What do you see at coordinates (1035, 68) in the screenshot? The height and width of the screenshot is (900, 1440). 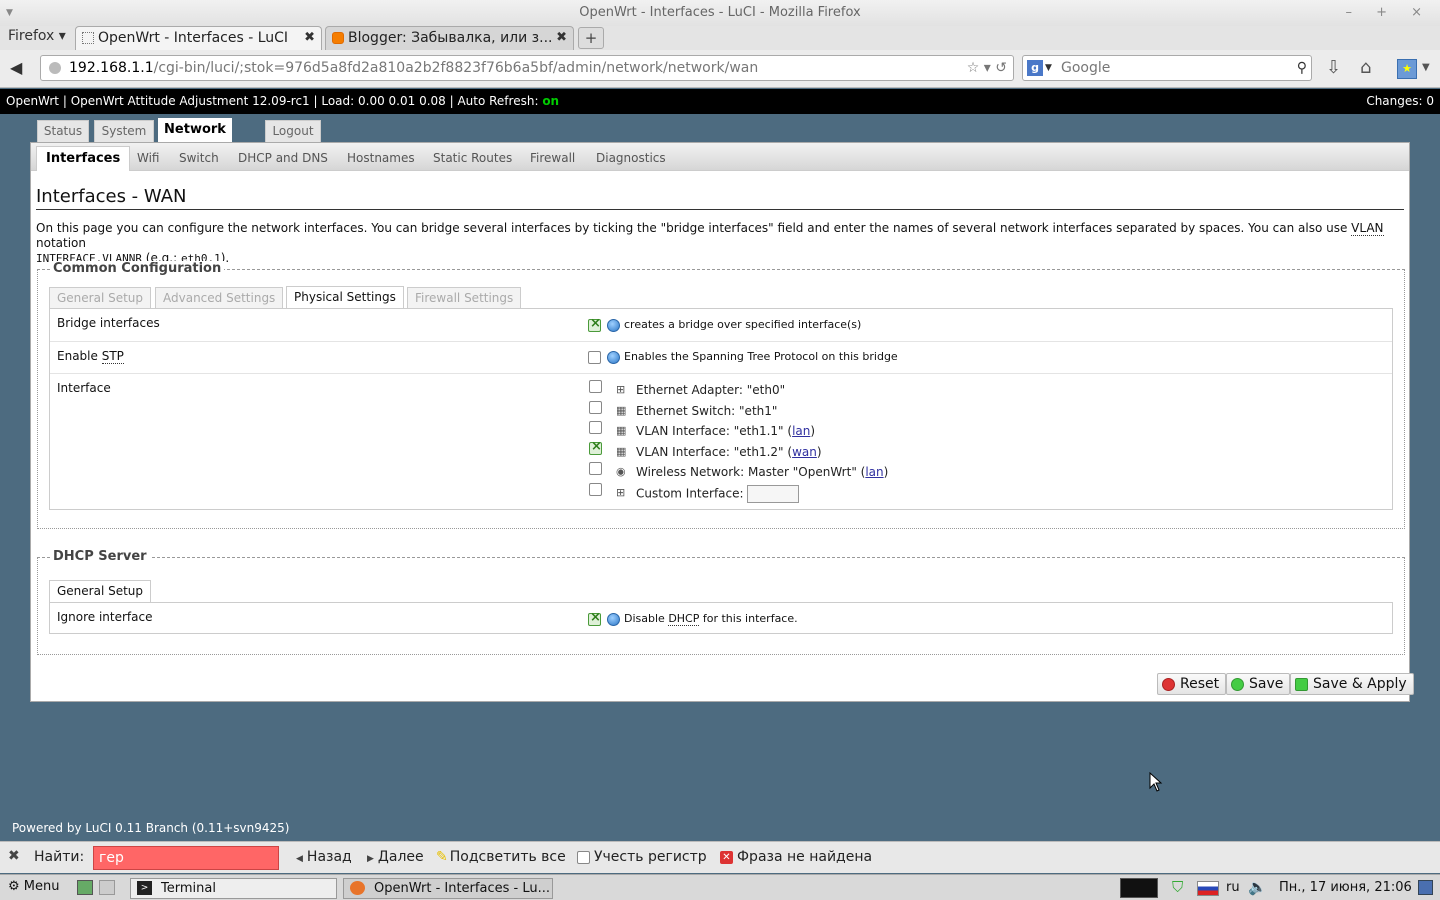 I see `google-icon: g` at bounding box center [1035, 68].